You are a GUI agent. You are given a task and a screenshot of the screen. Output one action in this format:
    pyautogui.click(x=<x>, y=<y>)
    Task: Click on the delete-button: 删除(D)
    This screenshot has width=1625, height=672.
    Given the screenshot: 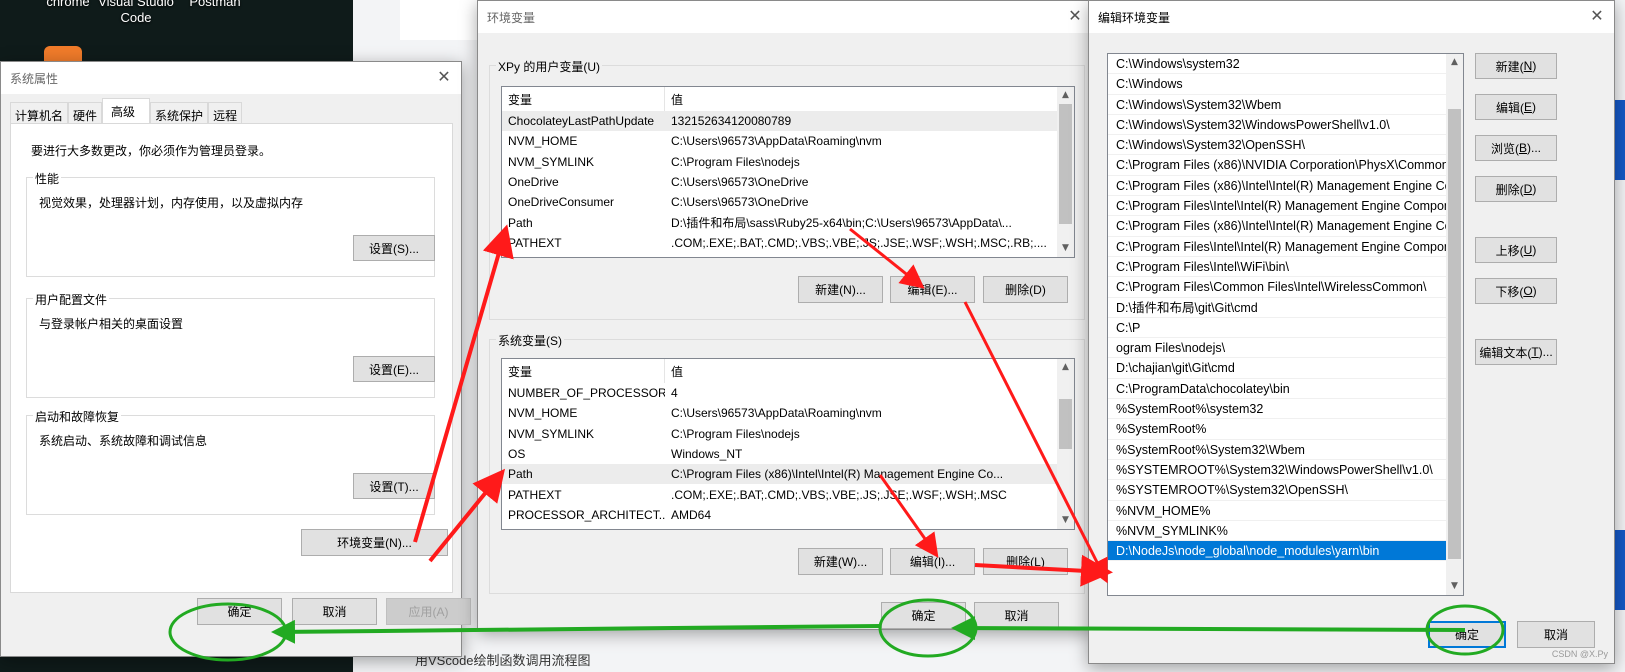 What is the action you would take?
    pyautogui.click(x=1516, y=189)
    